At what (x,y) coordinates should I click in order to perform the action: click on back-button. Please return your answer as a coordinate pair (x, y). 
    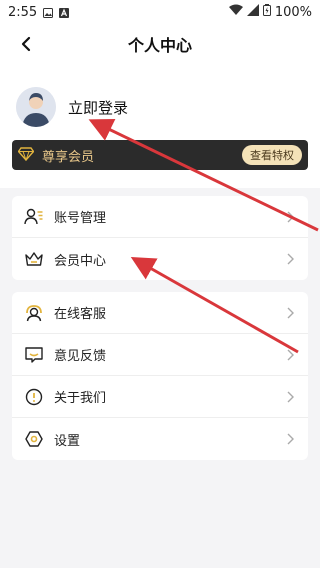
    Looking at the image, I should click on (26, 44).